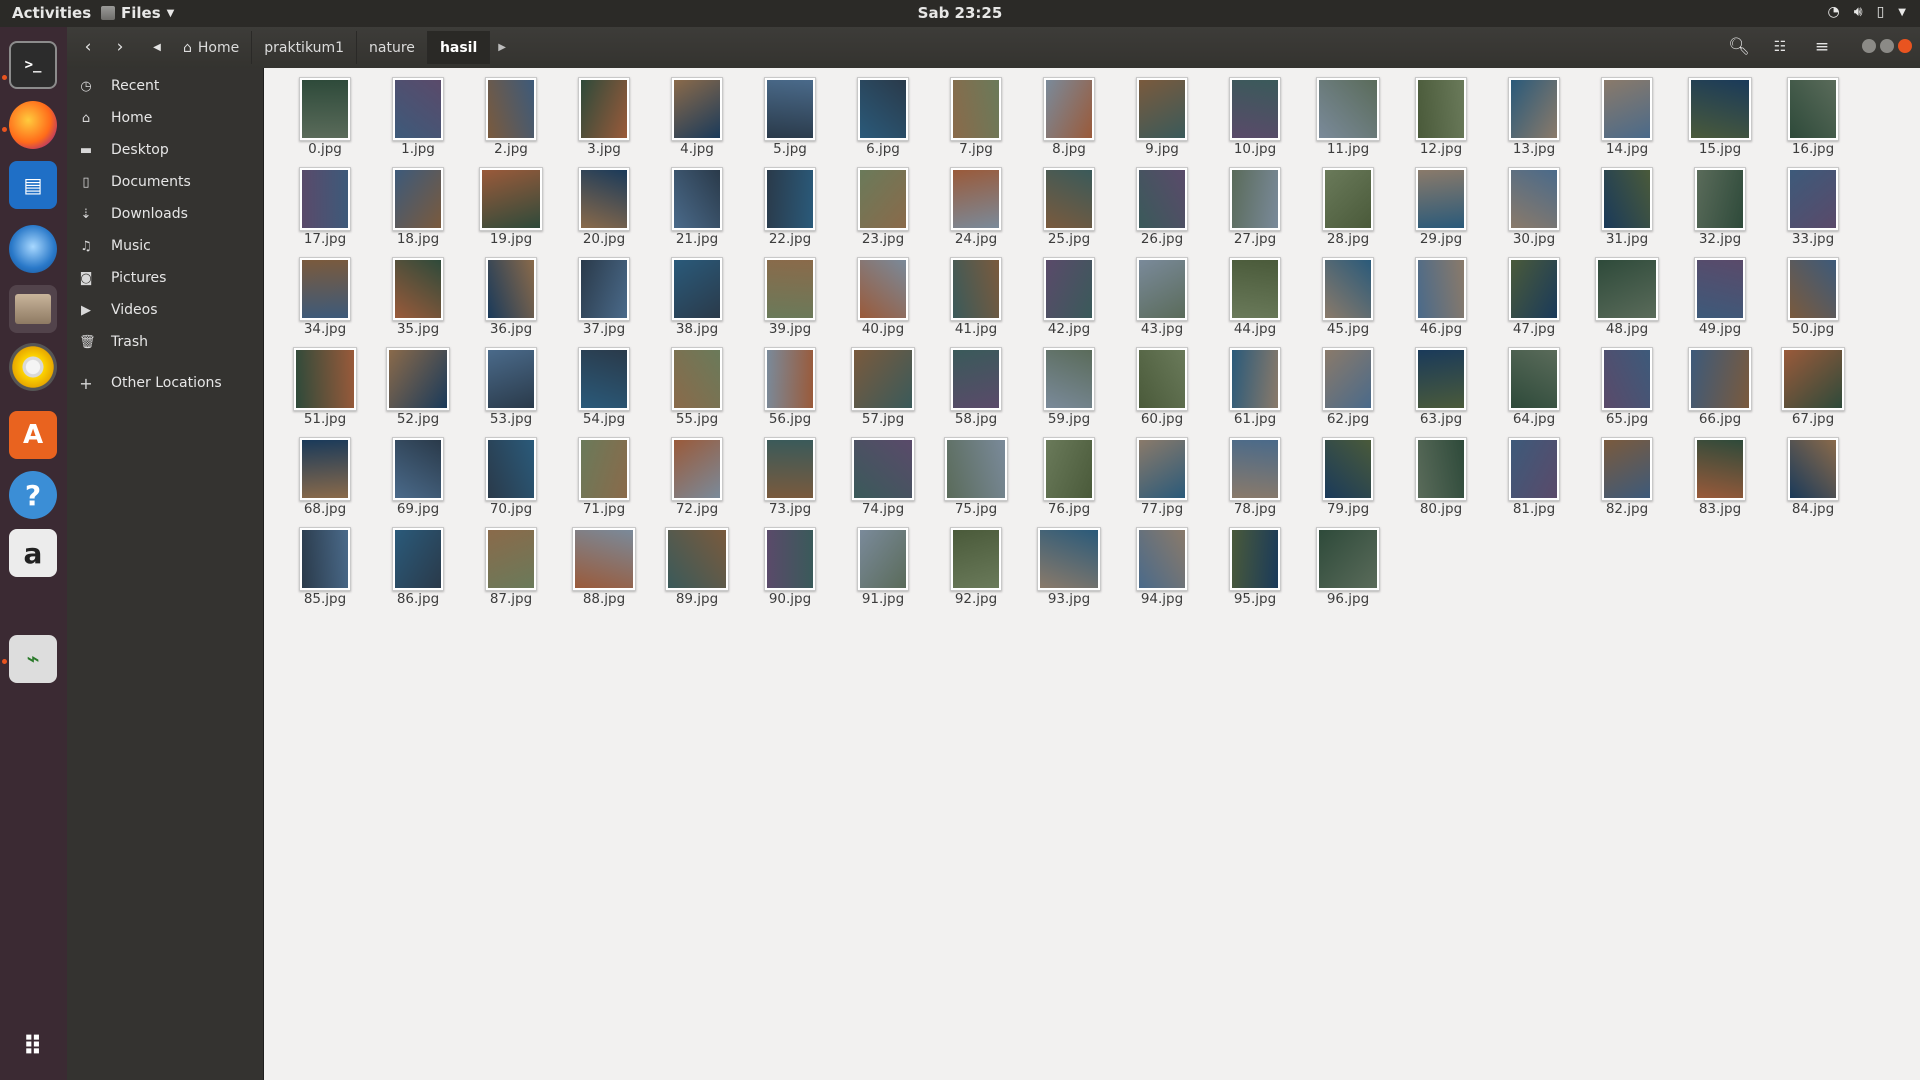 This screenshot has height=1080, width=1920. What do you see at coordinates (88, 47) in the screenshot?
I see `back-button: ‹` at bounding box center [88, 47].